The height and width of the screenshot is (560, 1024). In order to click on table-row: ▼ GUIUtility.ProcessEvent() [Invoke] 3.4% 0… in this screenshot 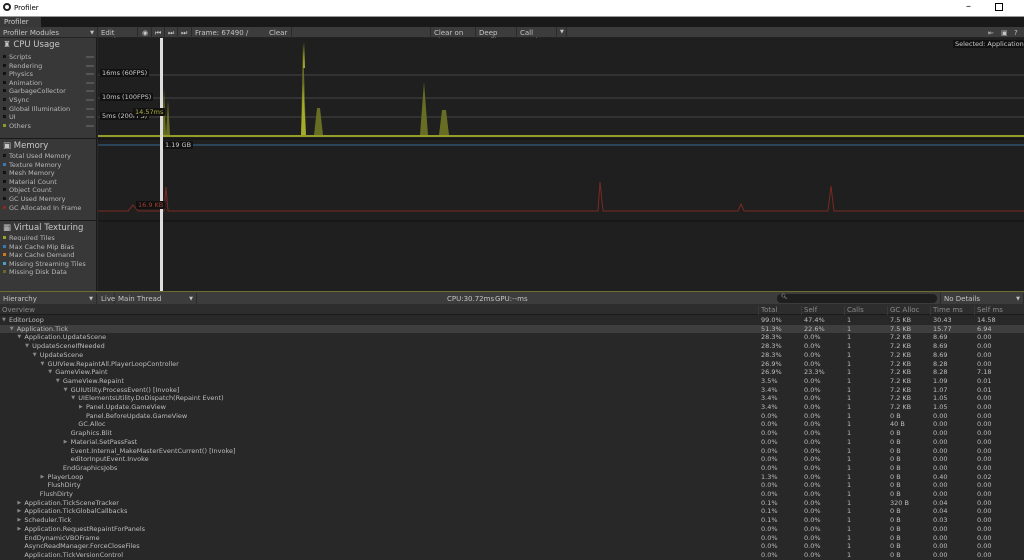, I will do `click(512, 390)`.